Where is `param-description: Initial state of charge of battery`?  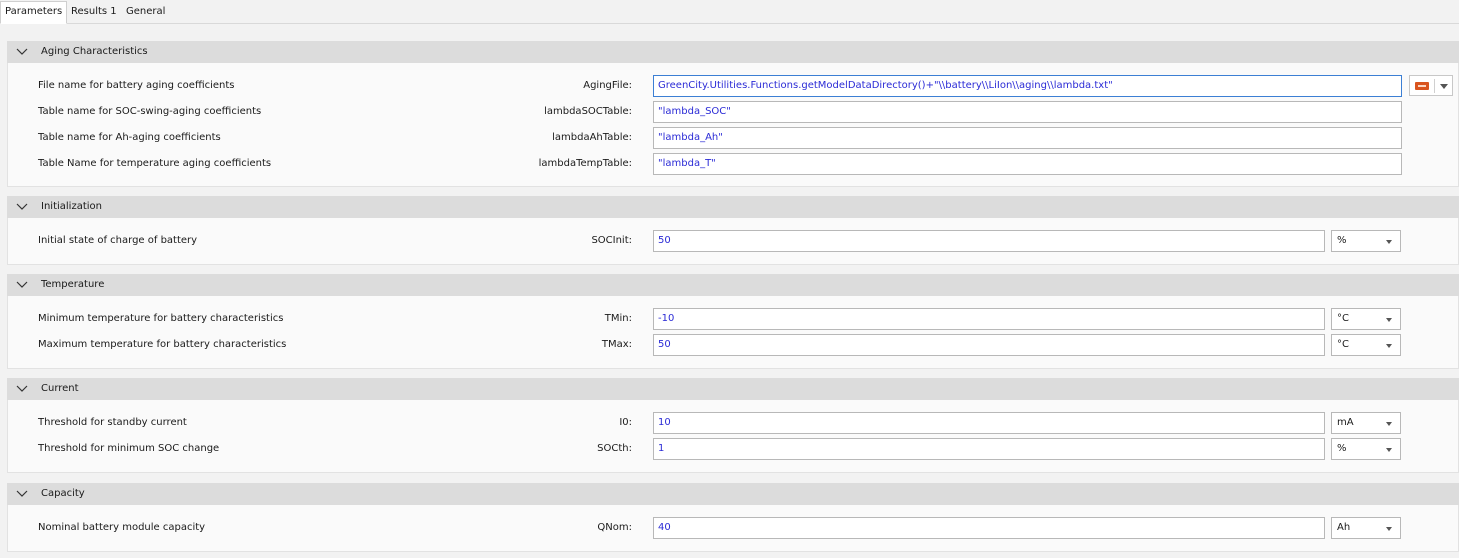 param-description: Initial state of charge of battery is located at coordinates (118, 240).